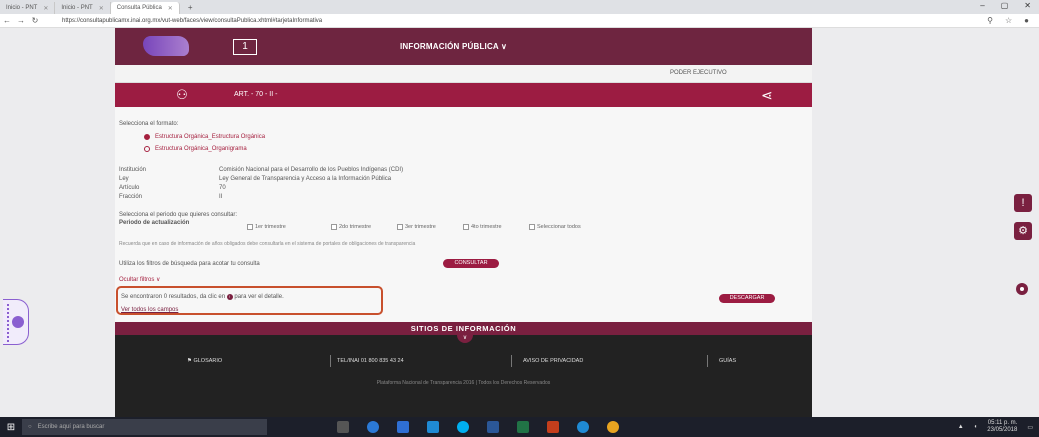 This screenshot has height=437, width=1039. I want to click on minimize-button: –, so click(982, 5).